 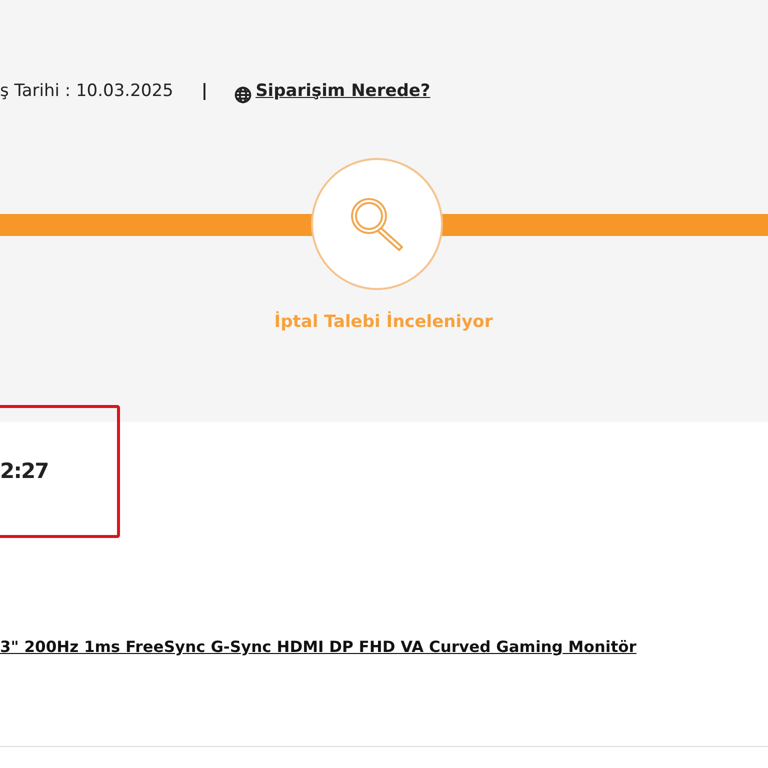 What do you see at coordinates (318, 648) in the screenshot?
I see `product-link: 3" 200Hz 1ms FreeSync G-Sync HDMI DP FHD VA Curved Gaming Monitör` at bounding box center [318, 648].